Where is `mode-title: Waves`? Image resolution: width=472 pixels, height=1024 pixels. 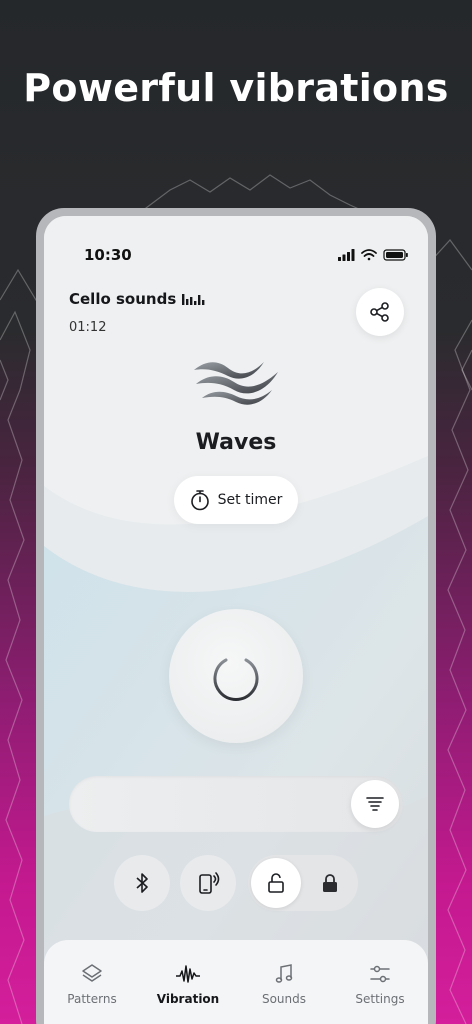 mode-title: Waves is located at coordinates (236, 442).